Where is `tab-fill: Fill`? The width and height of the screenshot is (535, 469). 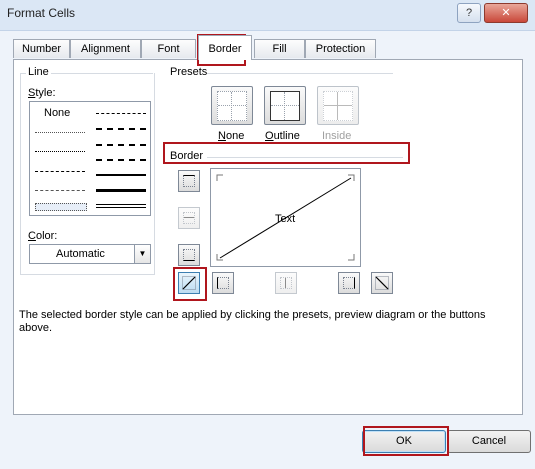
tab-fill: Fill is located at coordinates (279, 48).